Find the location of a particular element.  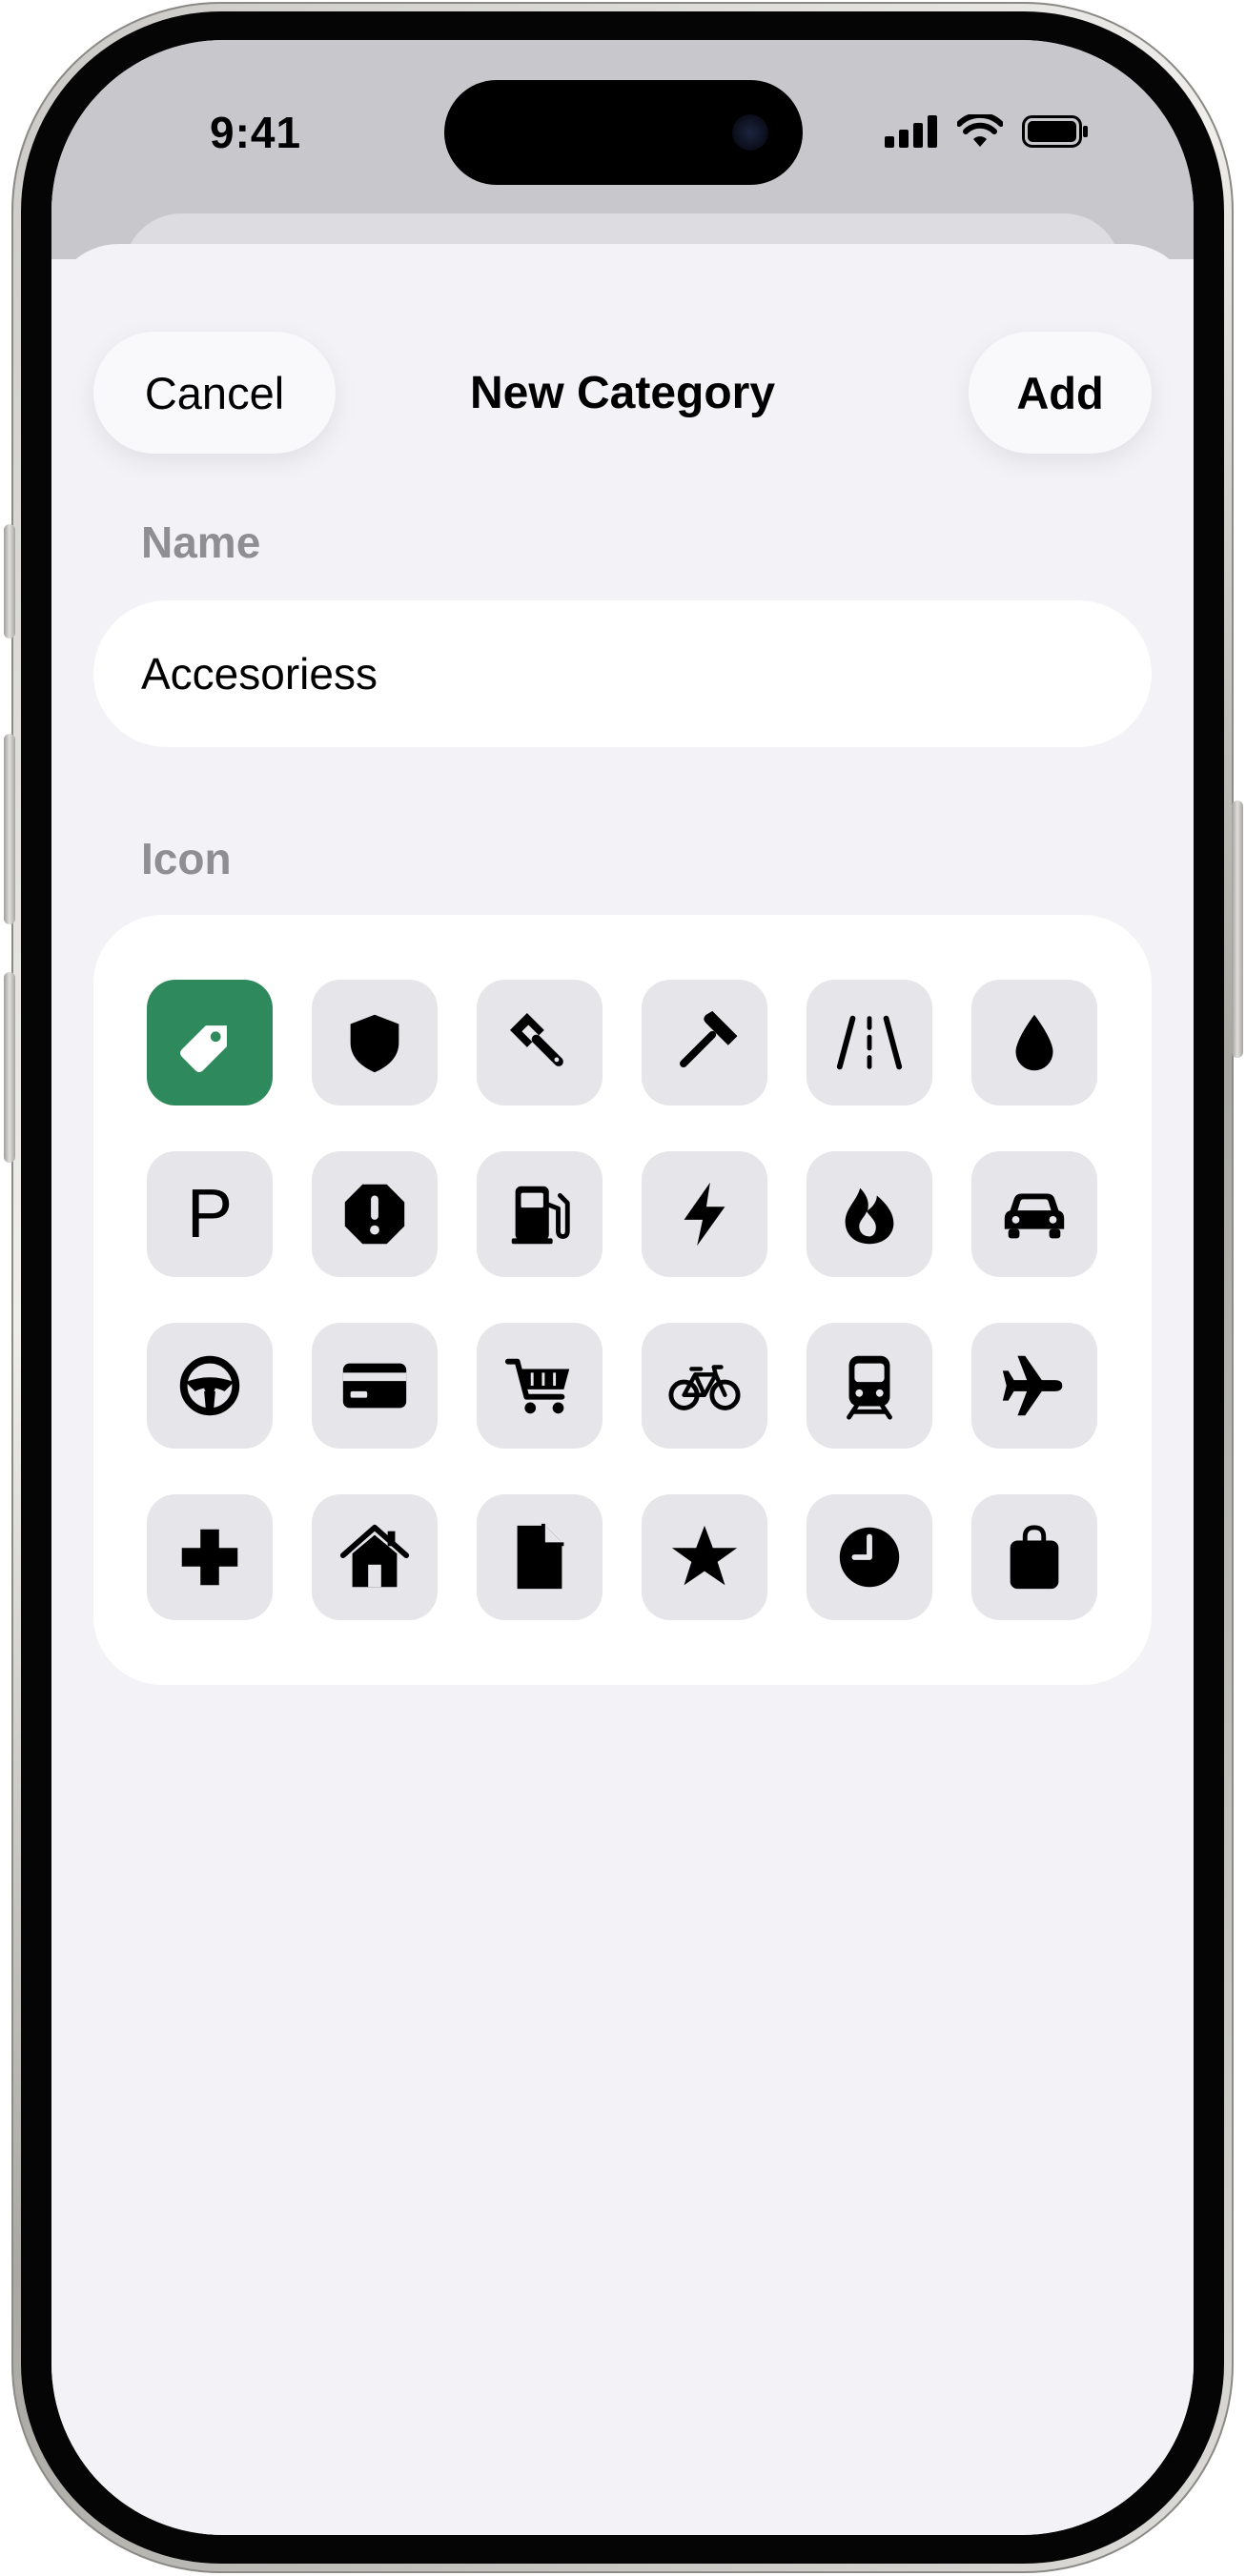

car-icon is located at coordinates (1034, 1216).